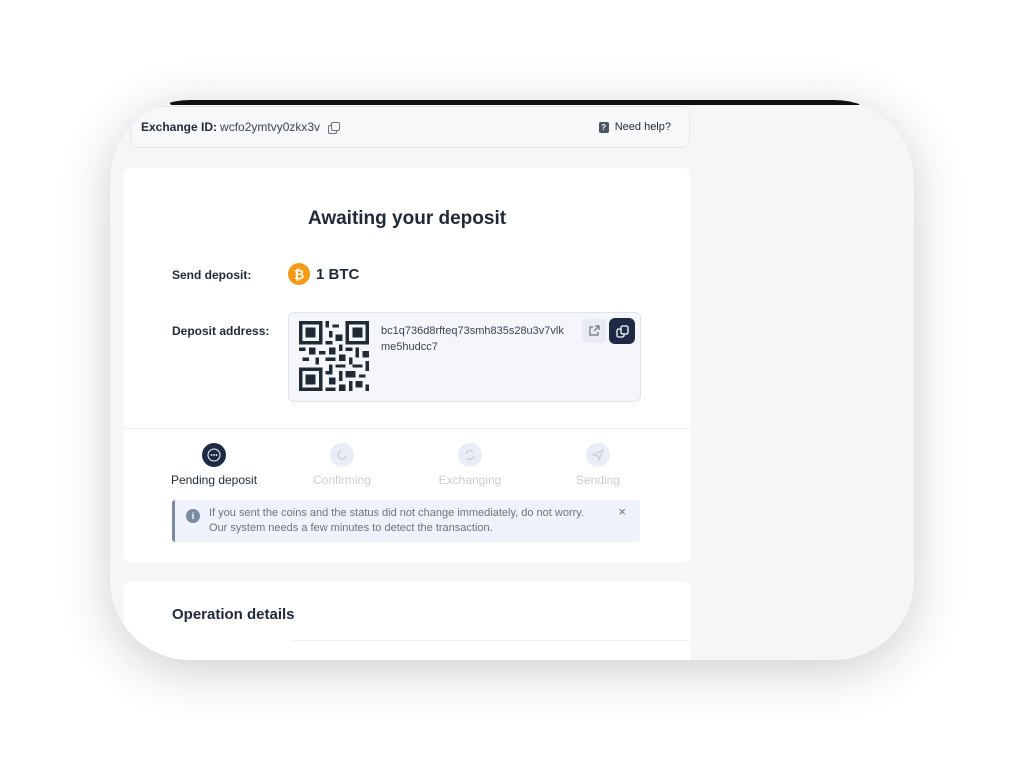 Image resolution: width=1024 pixels, height=771 pixels. Describe the element at coordinates (221, 331) in the screenshot. I see `deposit-address-label: Deposit address:` at that location.